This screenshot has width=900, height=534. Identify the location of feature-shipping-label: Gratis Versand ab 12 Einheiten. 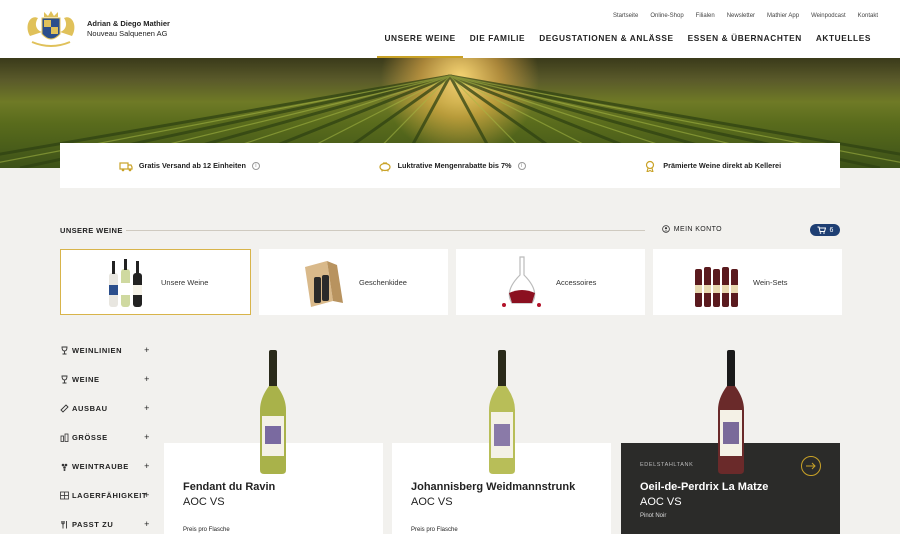
(192, 165).